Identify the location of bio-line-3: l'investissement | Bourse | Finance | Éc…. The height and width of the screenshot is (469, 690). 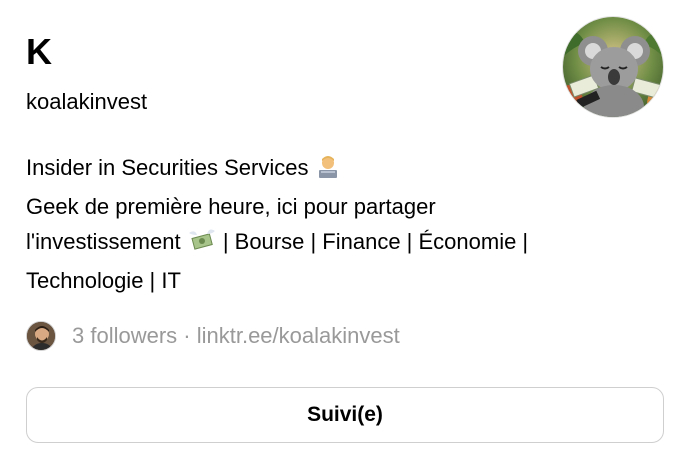
(336, 243).